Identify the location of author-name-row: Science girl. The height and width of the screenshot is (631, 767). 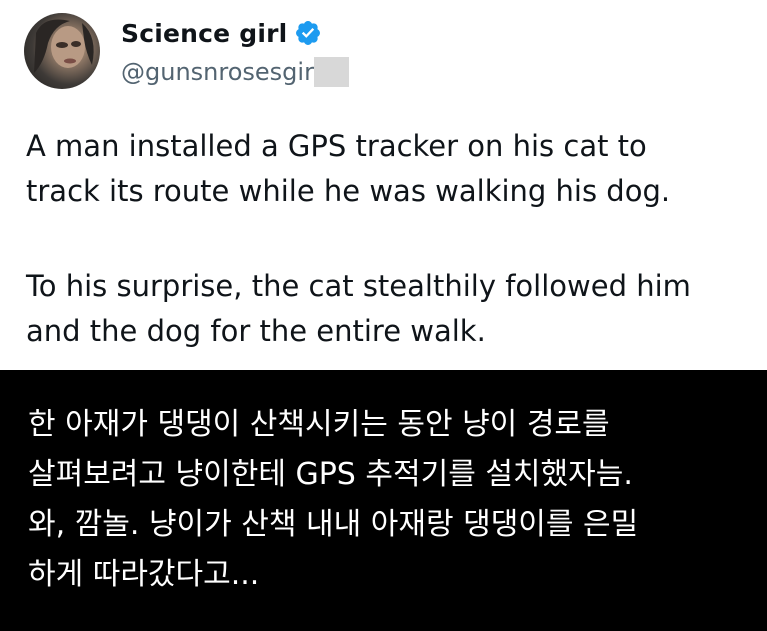
(221, 33).